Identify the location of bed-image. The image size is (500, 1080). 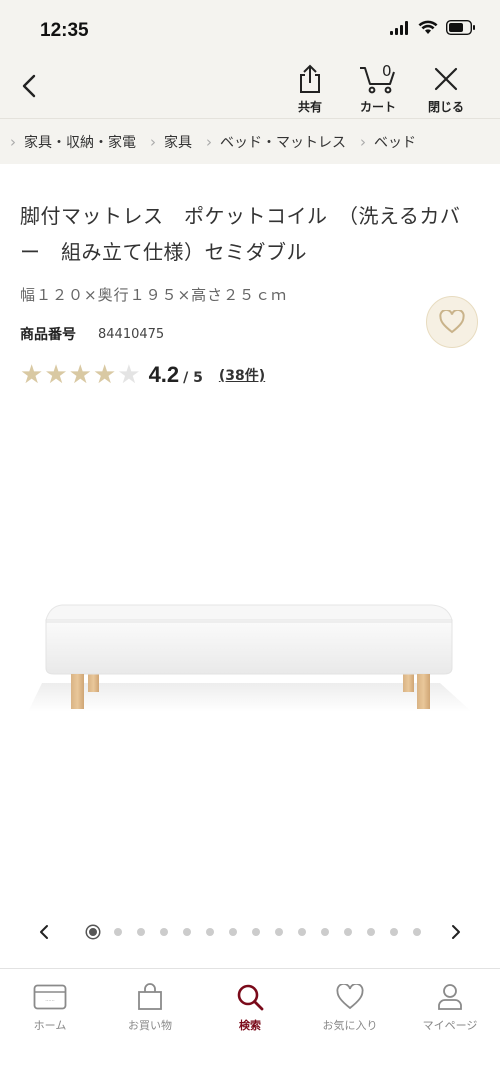
(250, 658).